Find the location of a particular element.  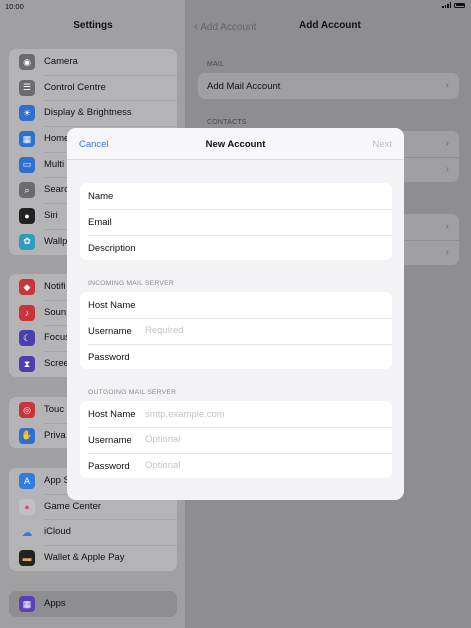

description-row: Description is located at coordinates (236, 247).